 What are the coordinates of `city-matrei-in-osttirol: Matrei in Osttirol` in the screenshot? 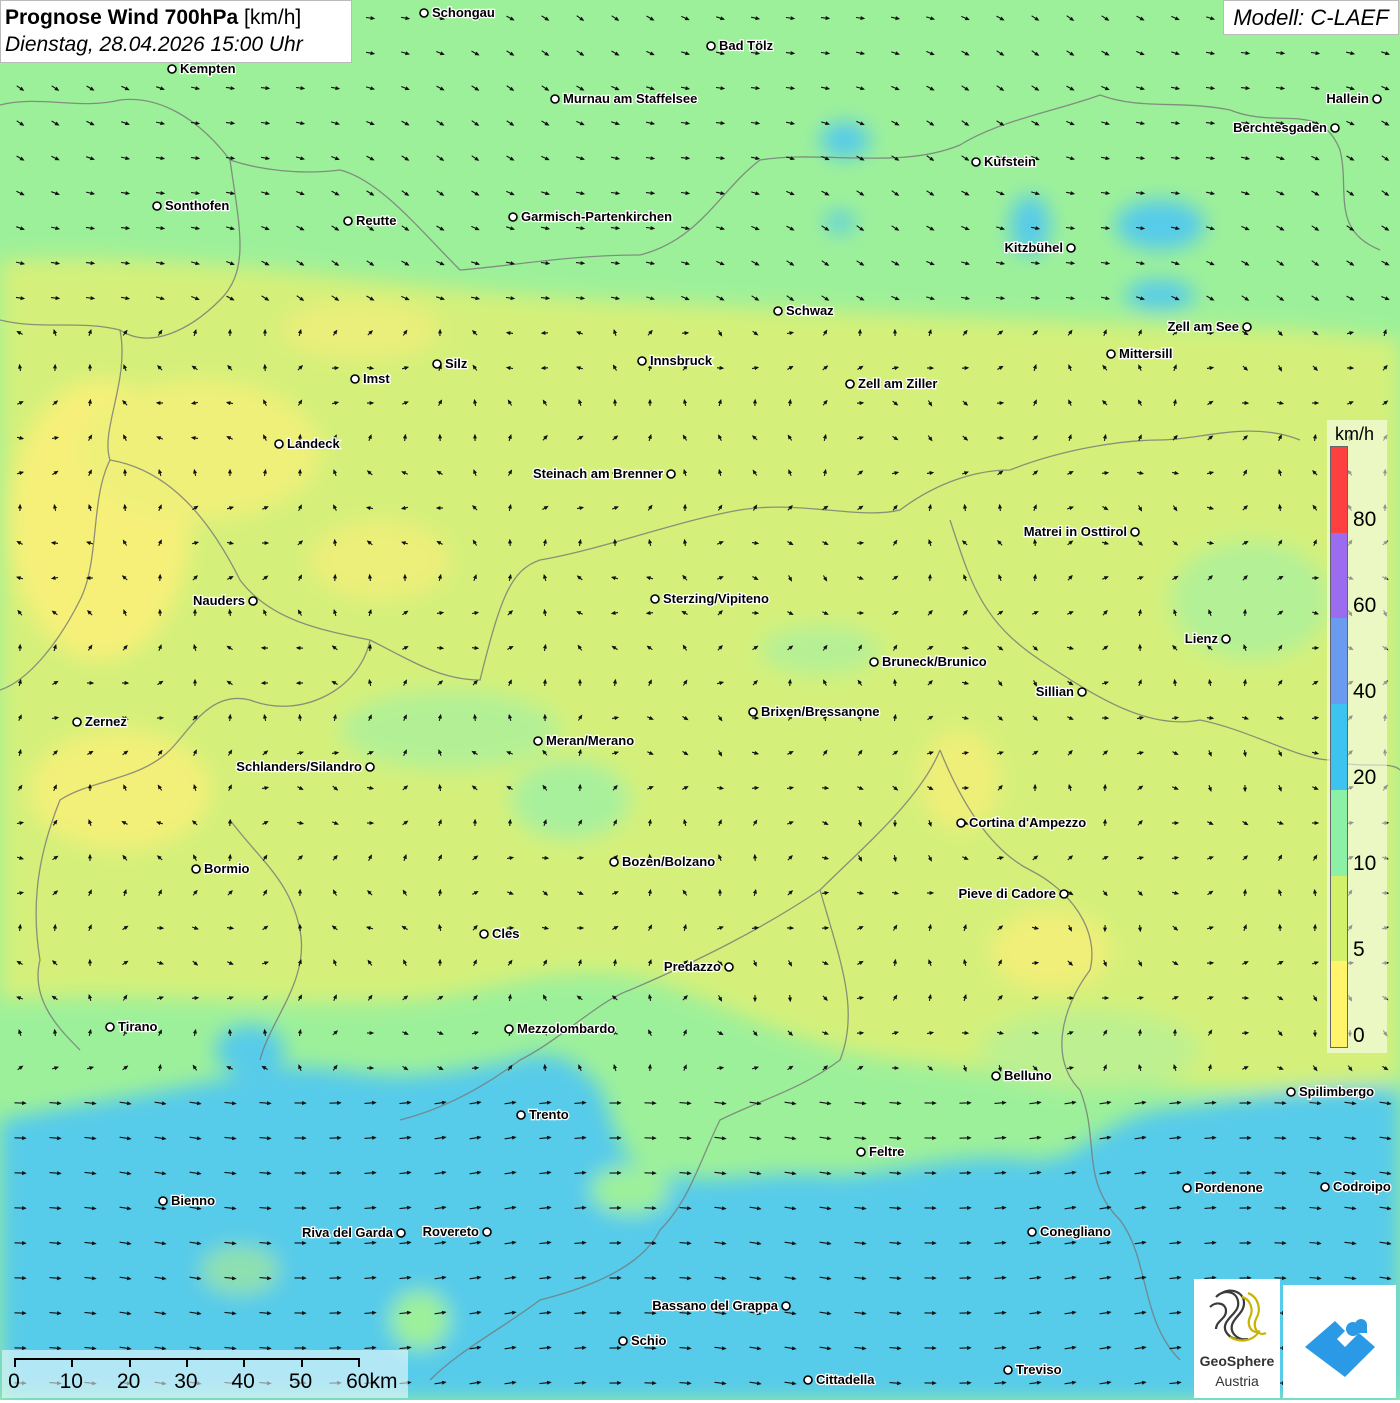 It's located at (1081, 531).